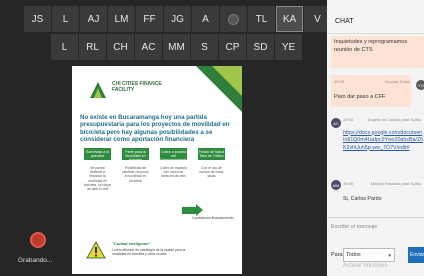 The height and width of the screenshot is (276, 424). Describe the element at coordinates (199, 210) in the screenshot. I see `arrowhead-shape` at that location.